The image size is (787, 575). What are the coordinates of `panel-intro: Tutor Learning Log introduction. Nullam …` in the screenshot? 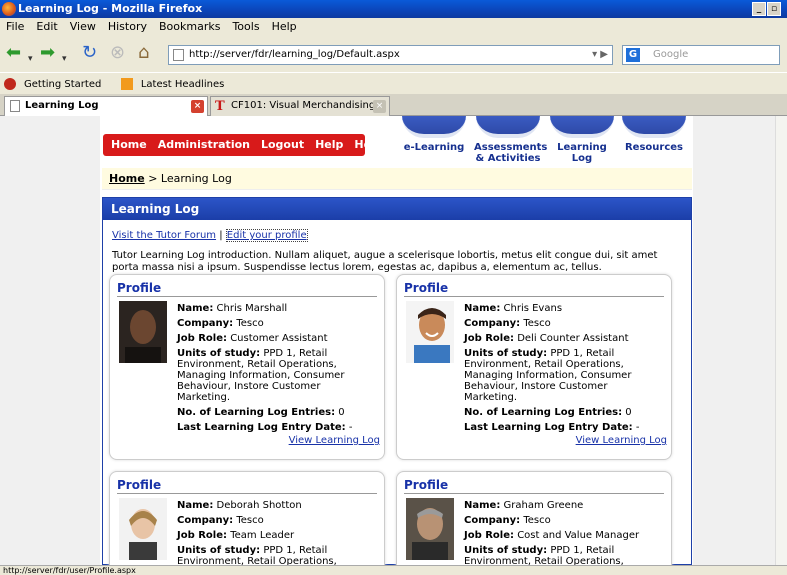 It's located at (385, 261).